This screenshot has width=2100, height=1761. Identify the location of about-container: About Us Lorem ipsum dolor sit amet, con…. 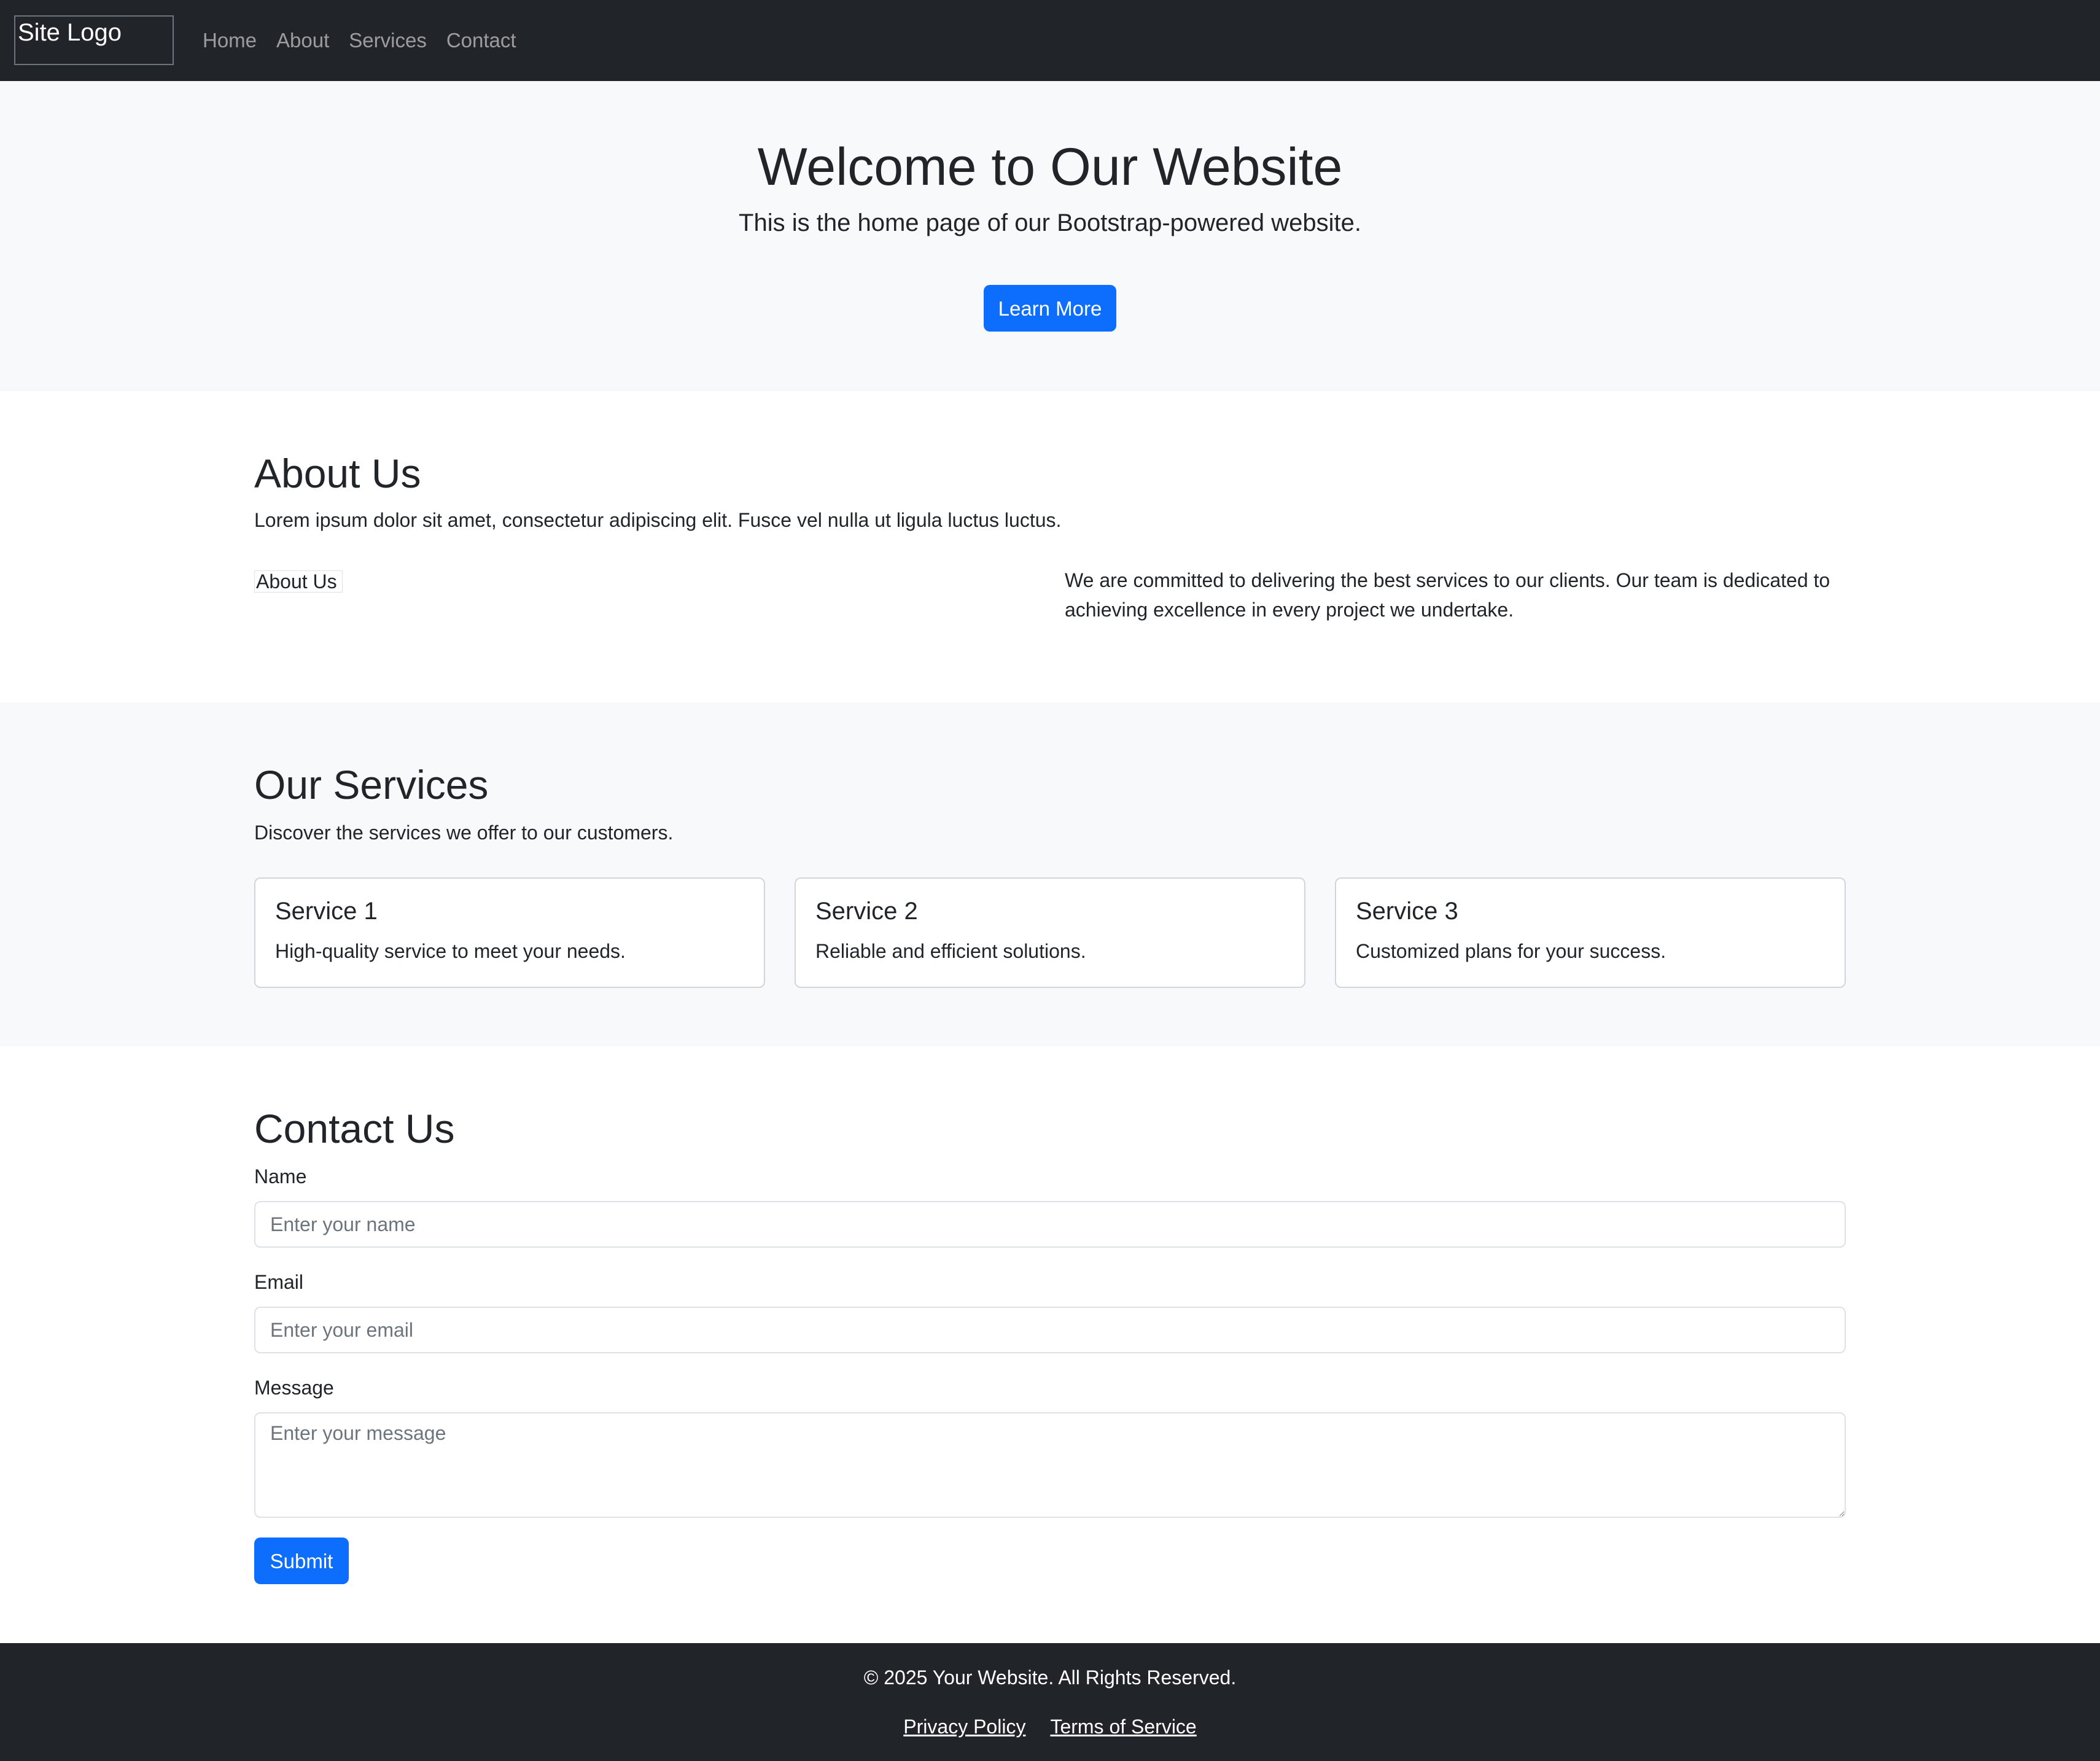
(1050, 546).